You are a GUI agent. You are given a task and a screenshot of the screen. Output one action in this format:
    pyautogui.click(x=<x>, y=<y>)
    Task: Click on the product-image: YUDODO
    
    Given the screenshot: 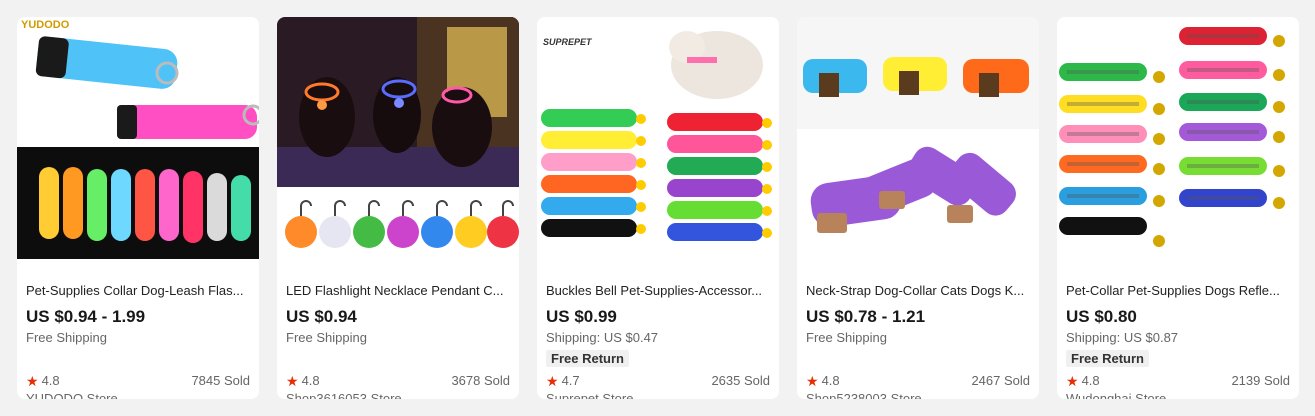 What is the action you would take?
    pyautogui.click(x=138, y=138)
    